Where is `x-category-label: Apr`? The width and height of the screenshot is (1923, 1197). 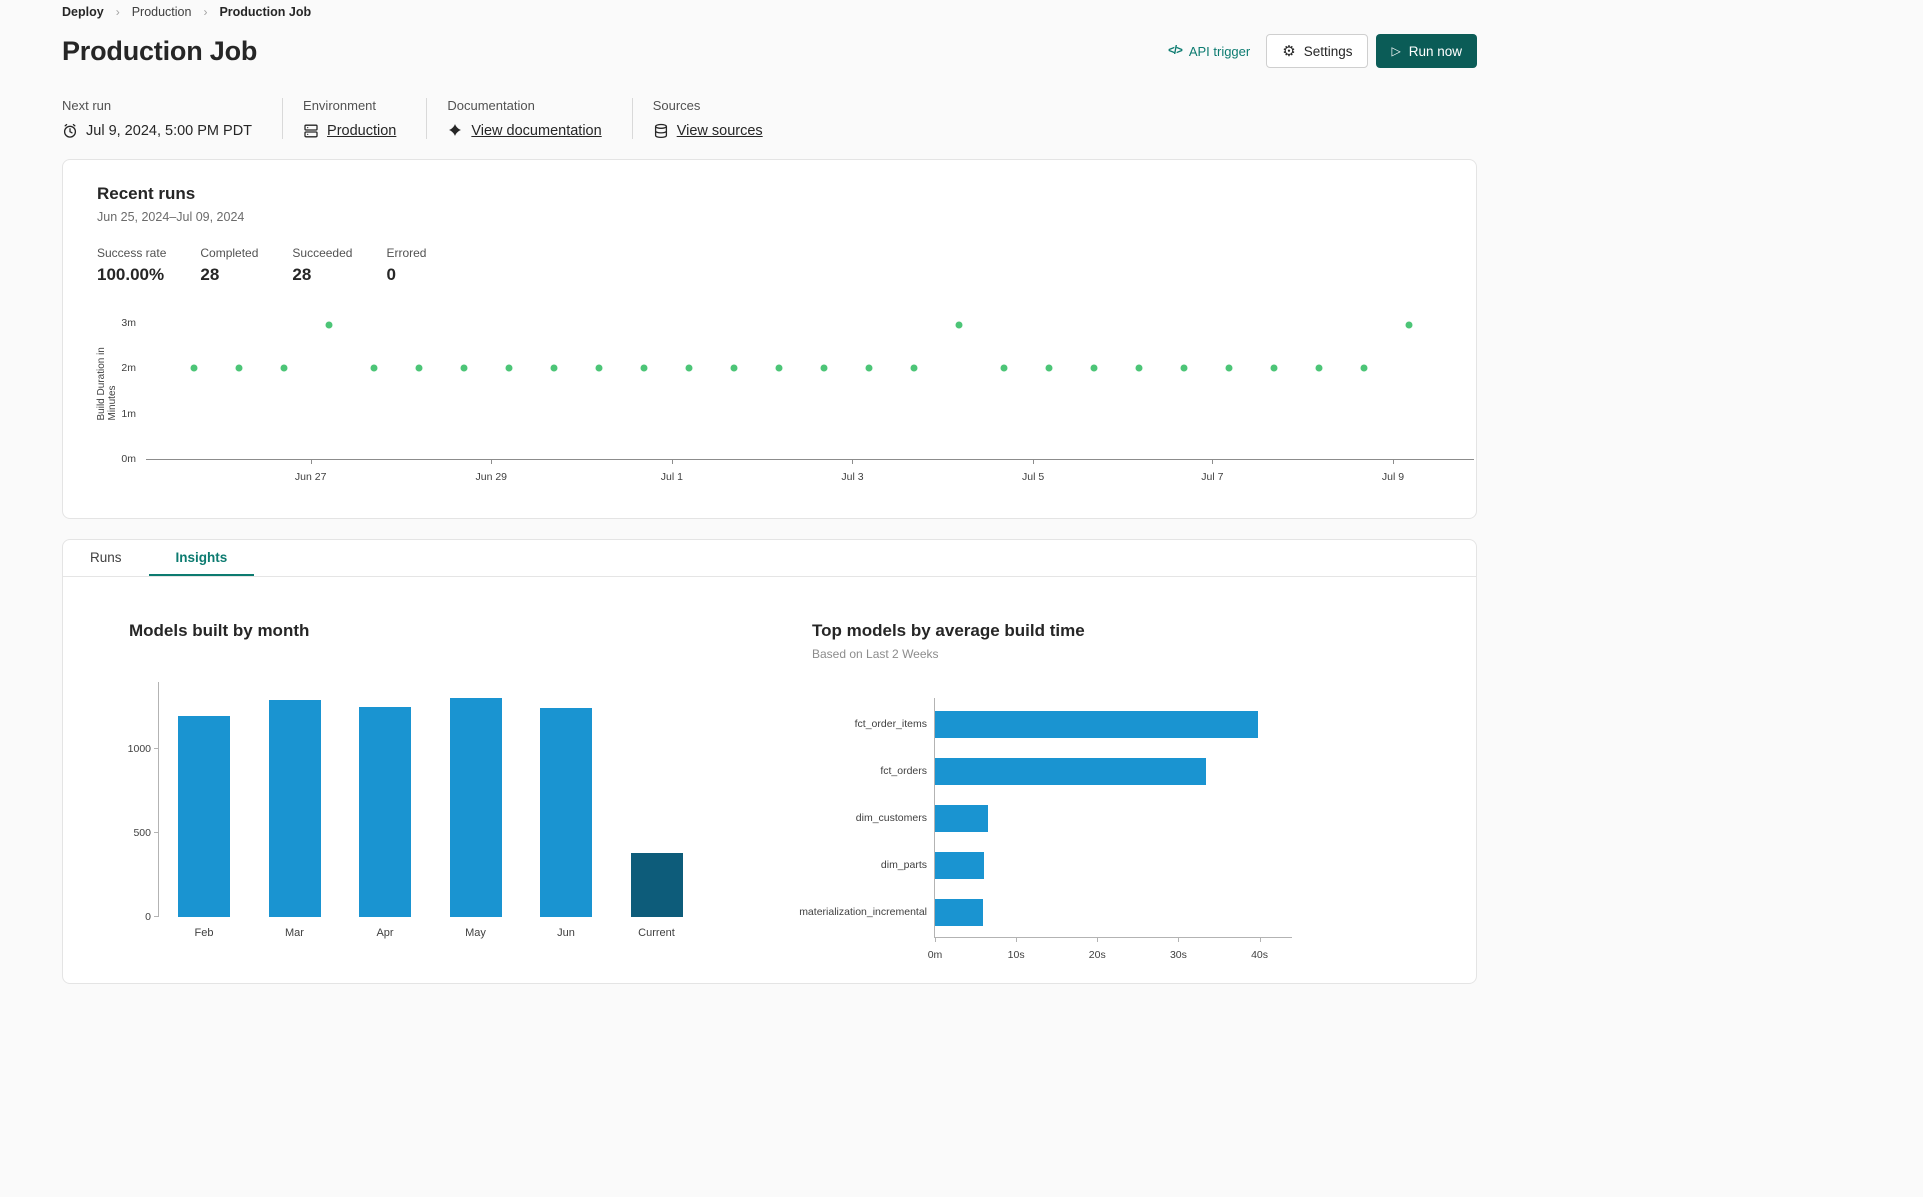
x-category-label: Apr is located at coordinates (385, 933).